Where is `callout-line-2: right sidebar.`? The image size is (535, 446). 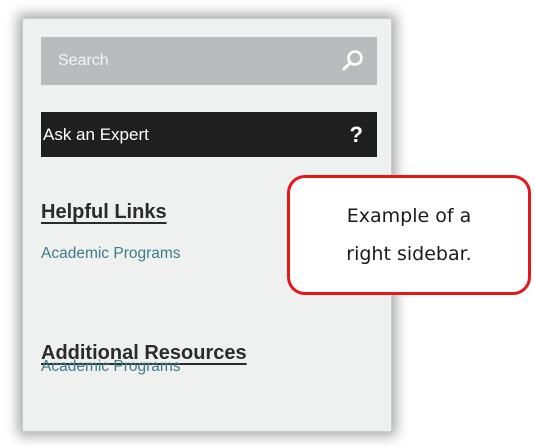
callout-line-2: right sidebar. is located at coordinates (409, 254).